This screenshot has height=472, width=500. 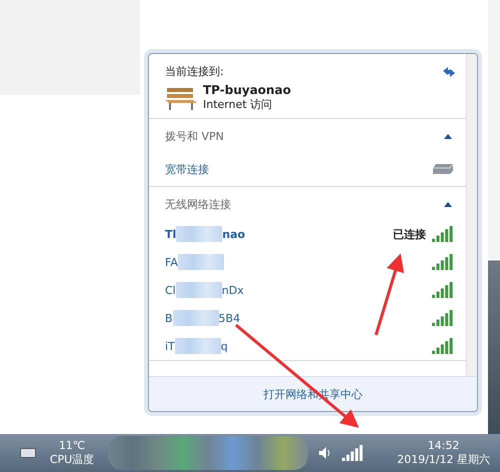 What do you see at coordinates (443, 169) in the screenshot?
I see `modem-icon` at bounding box center [443, 169].